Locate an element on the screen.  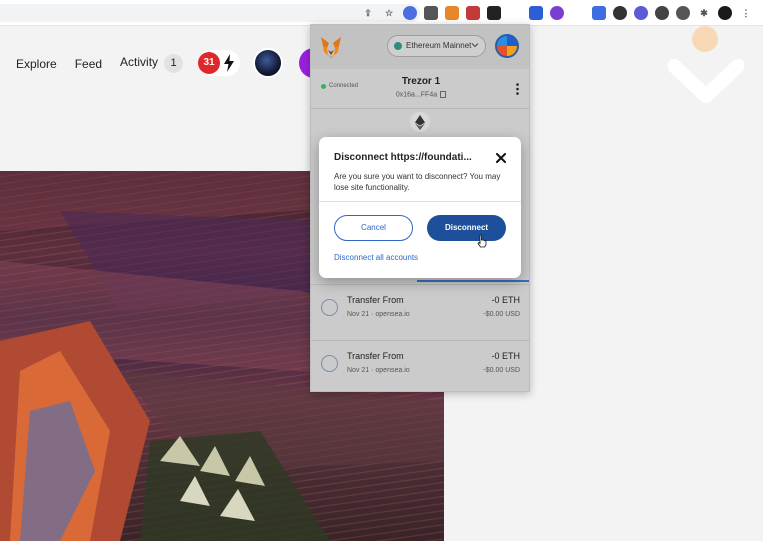
ethereum-icon is located at coordinates (420, 122).